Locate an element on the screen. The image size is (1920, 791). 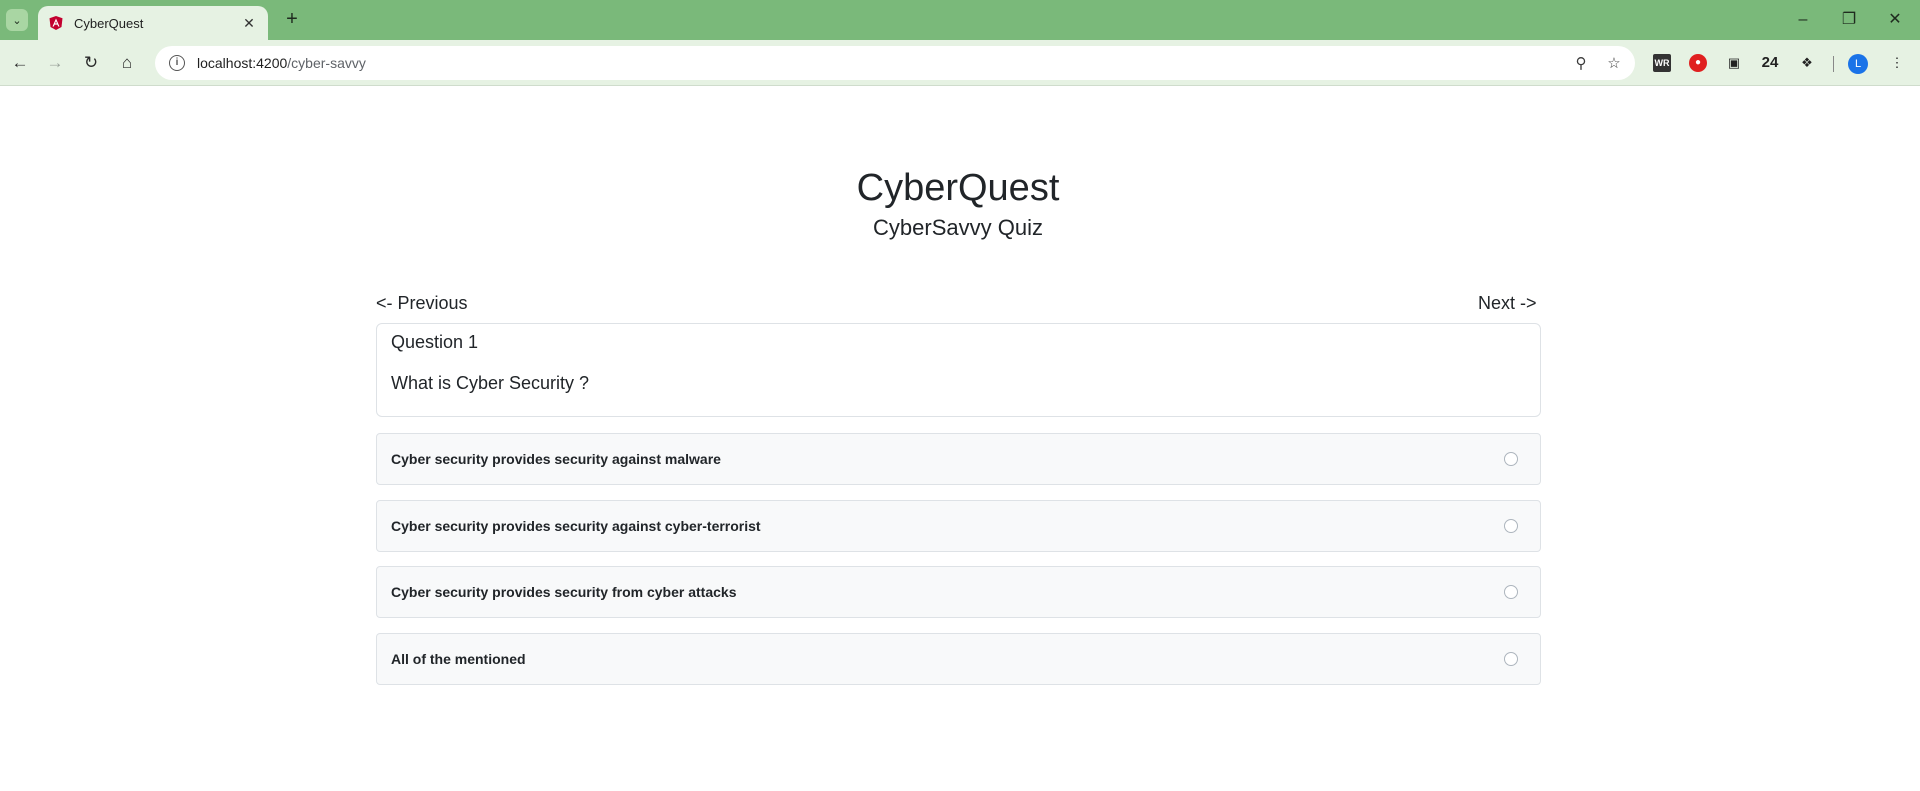
tab-search-button: ⌄ is located at coordinates (17, 20).